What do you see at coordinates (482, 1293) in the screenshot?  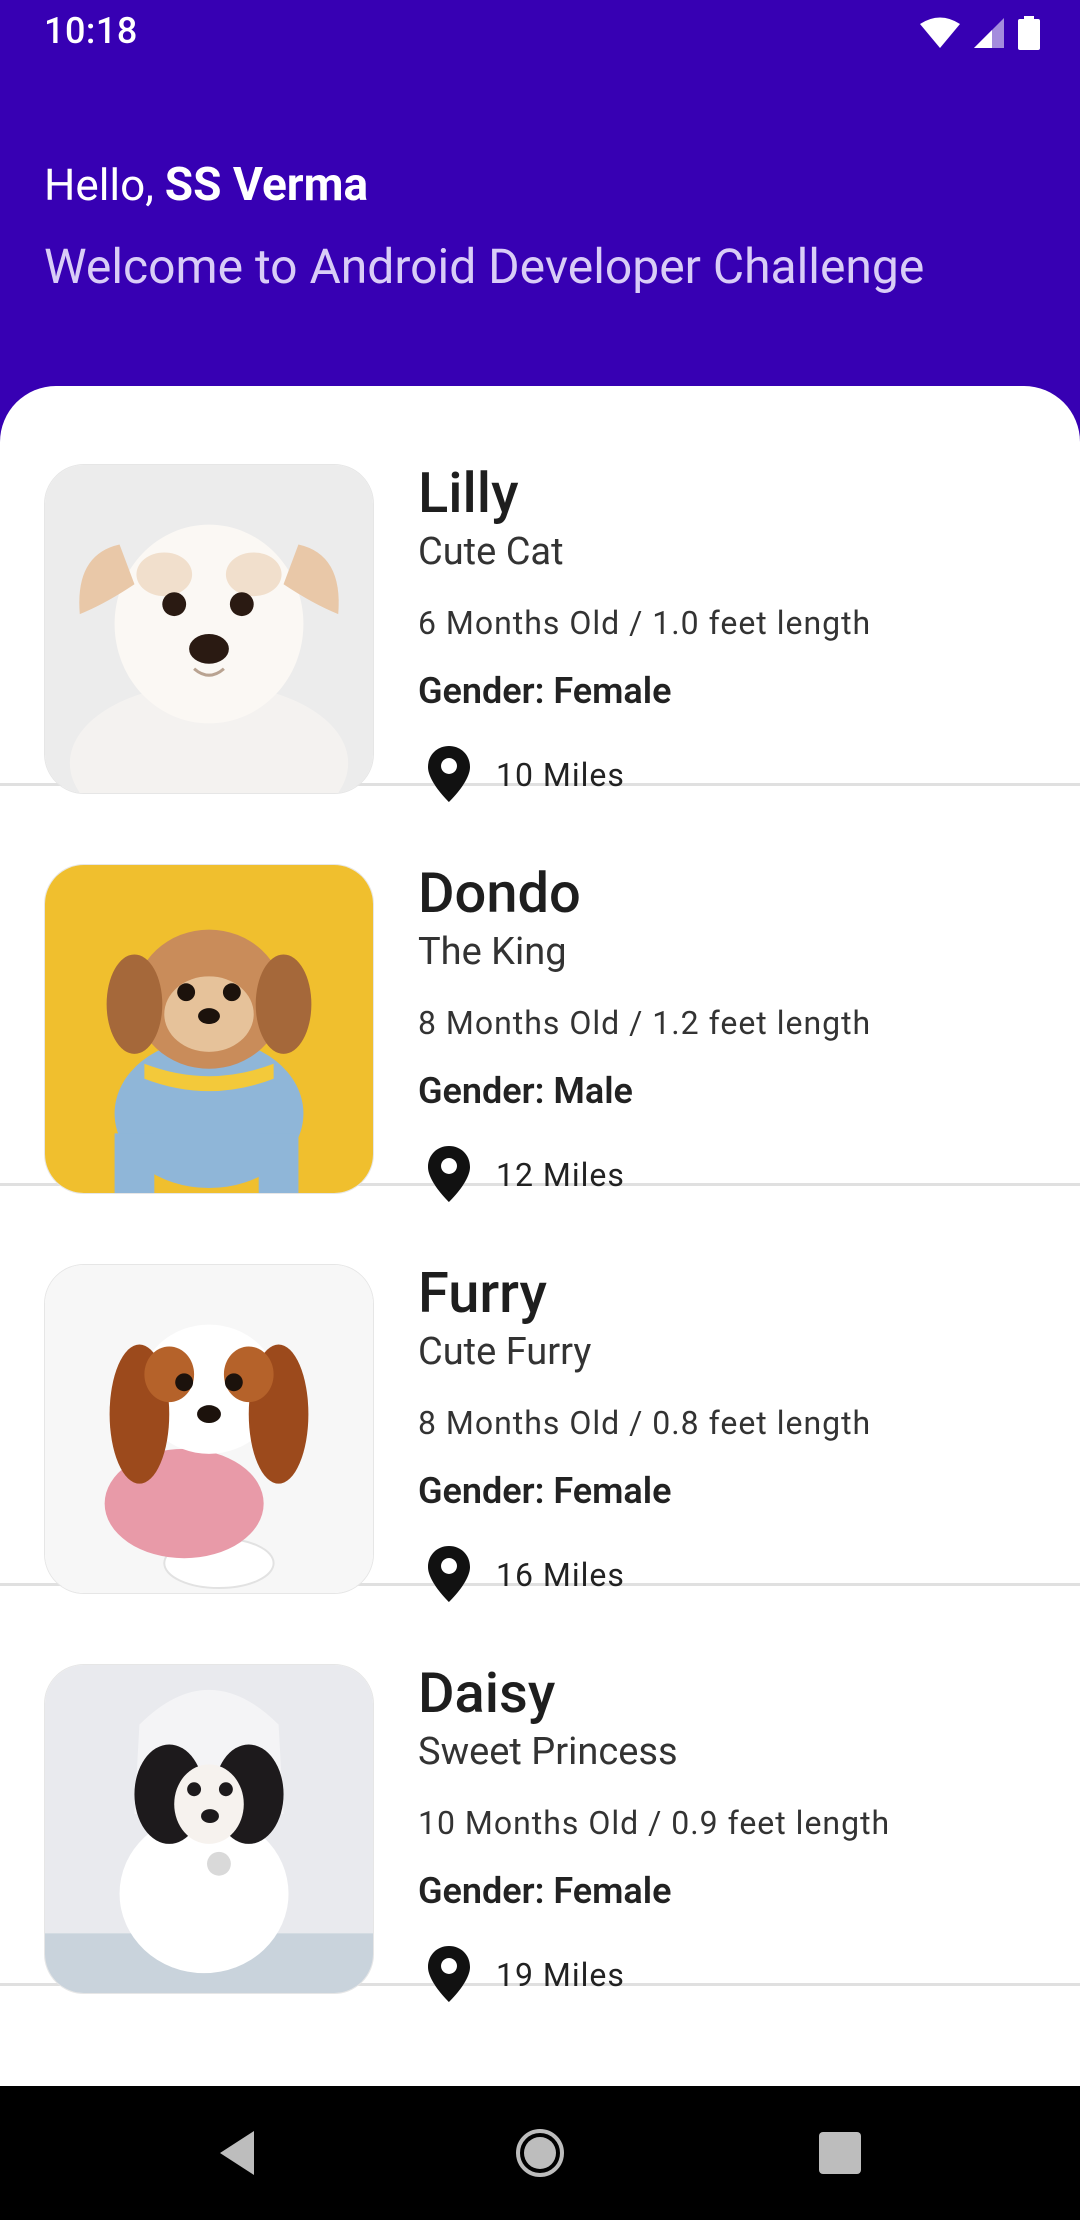 I see `pet-name: Furry` at bounding box center [482, 1293].